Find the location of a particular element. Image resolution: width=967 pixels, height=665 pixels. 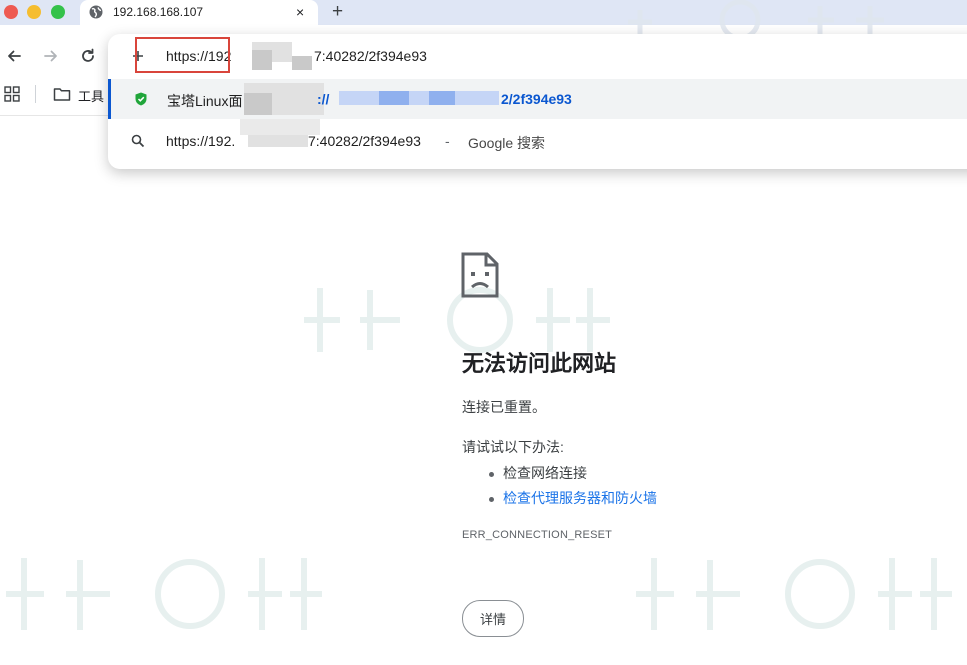

suggestion-check-network: 检查网络连接 is located at coordinates (573, 473).